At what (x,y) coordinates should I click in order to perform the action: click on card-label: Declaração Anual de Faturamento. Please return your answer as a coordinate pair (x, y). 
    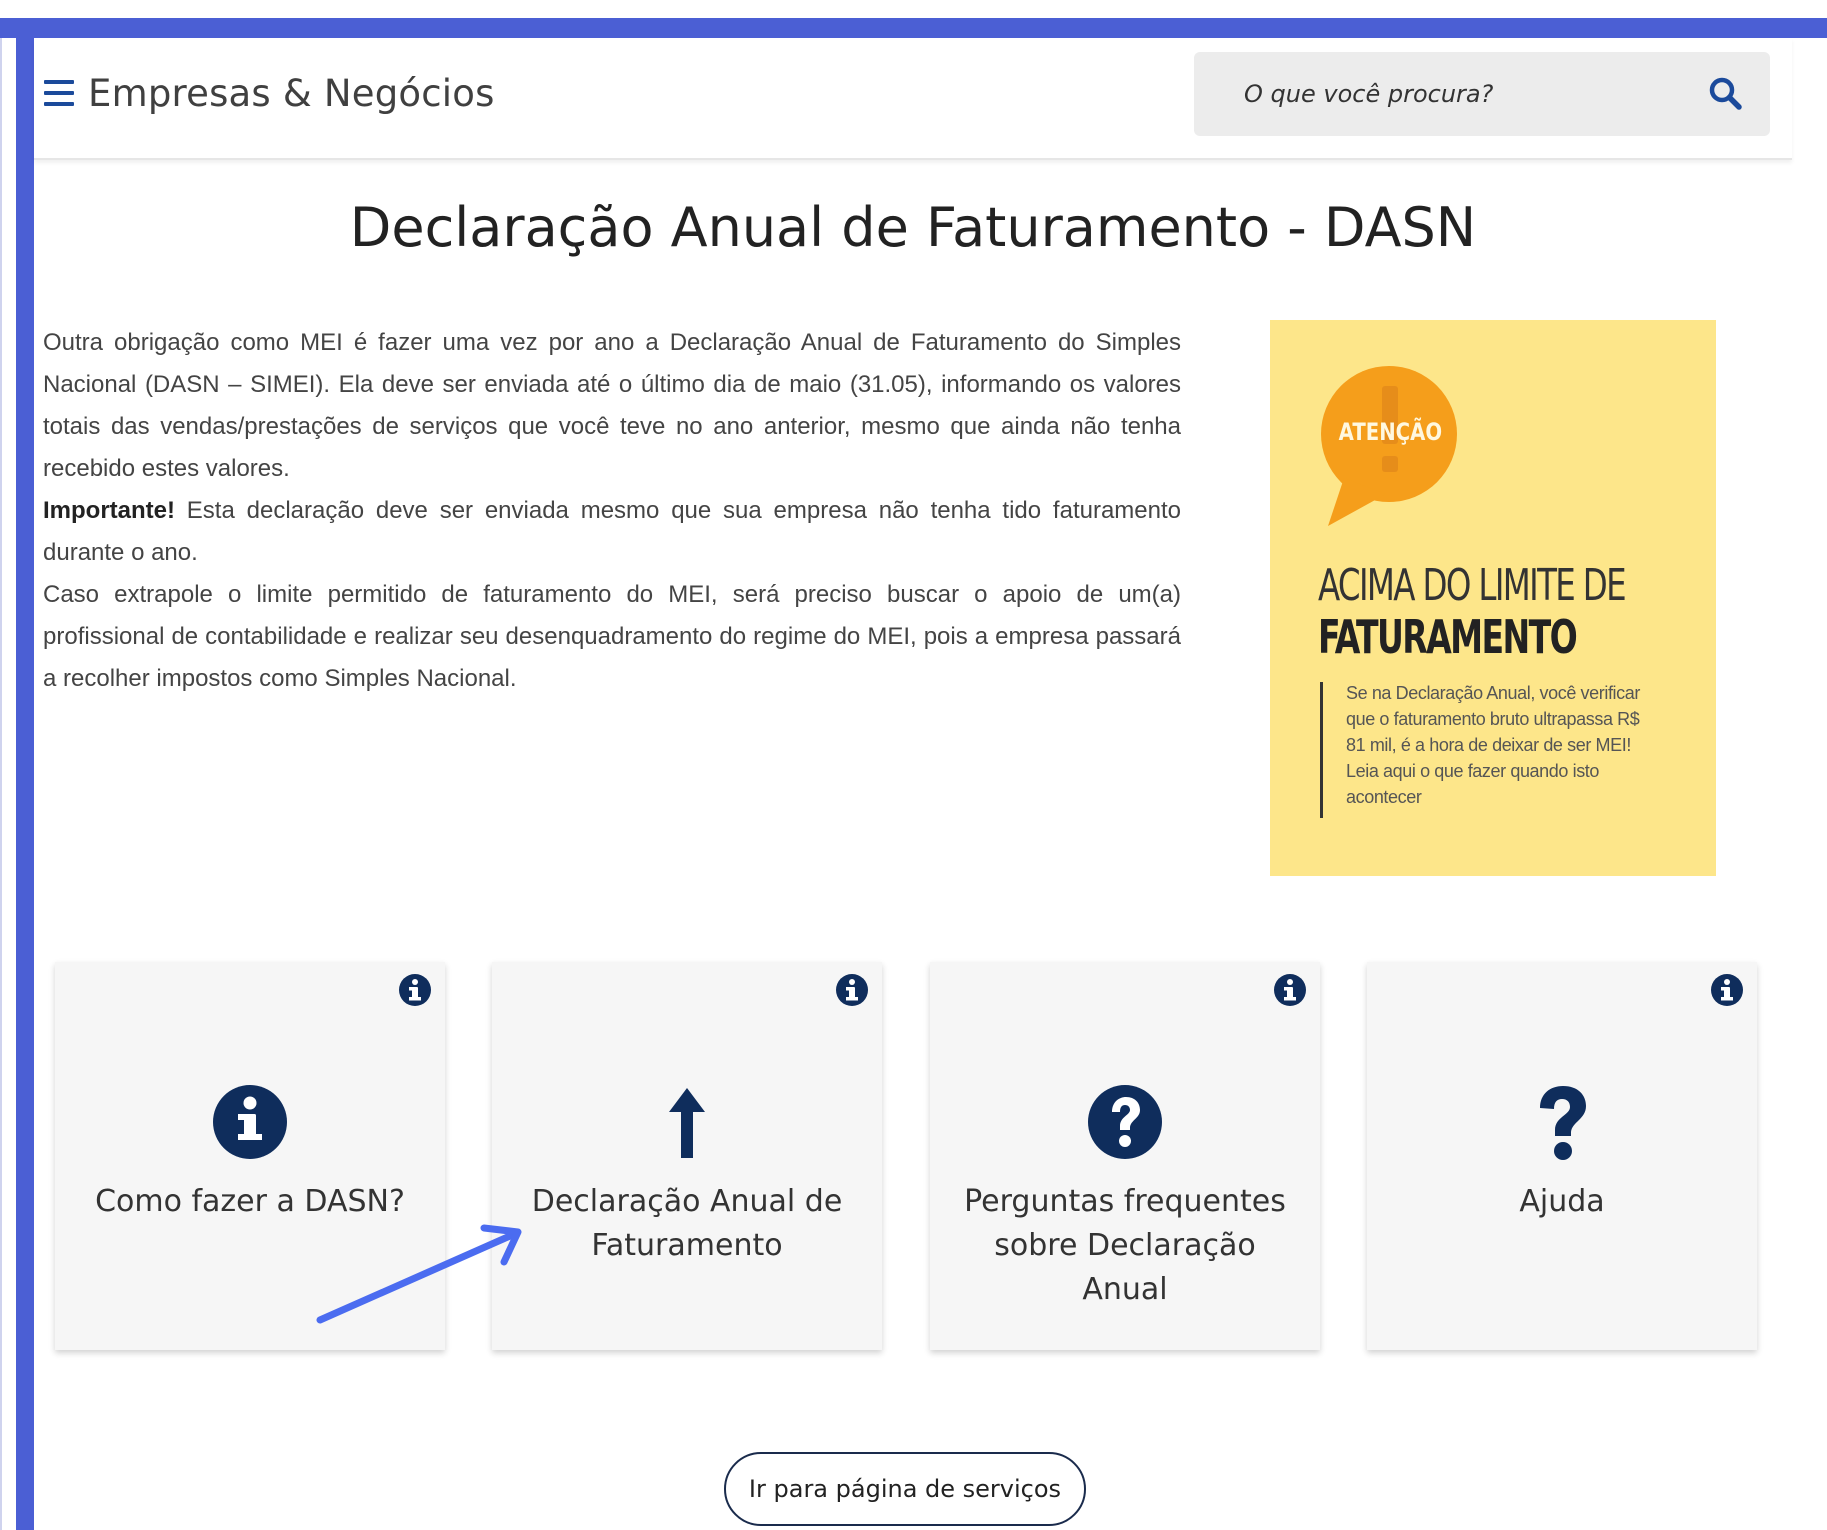
    Looking at the image, I should click on (687, 1223).